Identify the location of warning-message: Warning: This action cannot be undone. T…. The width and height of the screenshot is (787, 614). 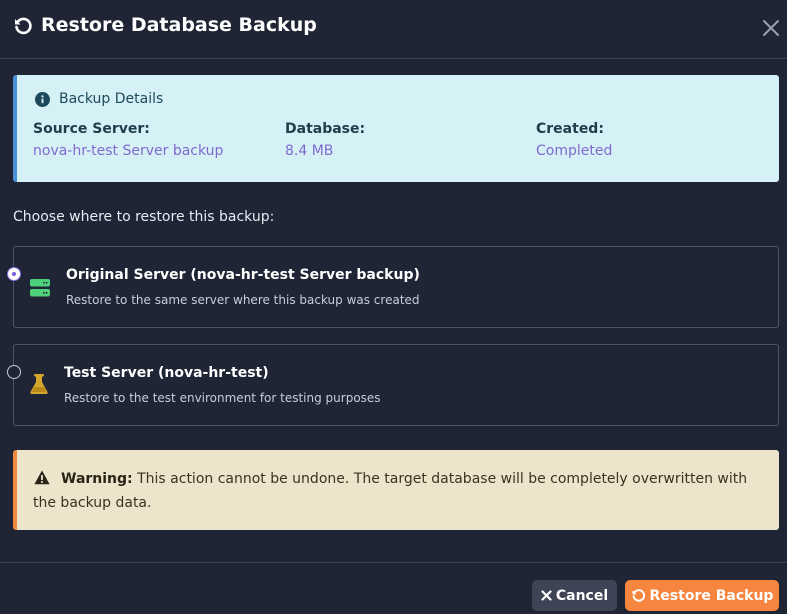
(398, 491).